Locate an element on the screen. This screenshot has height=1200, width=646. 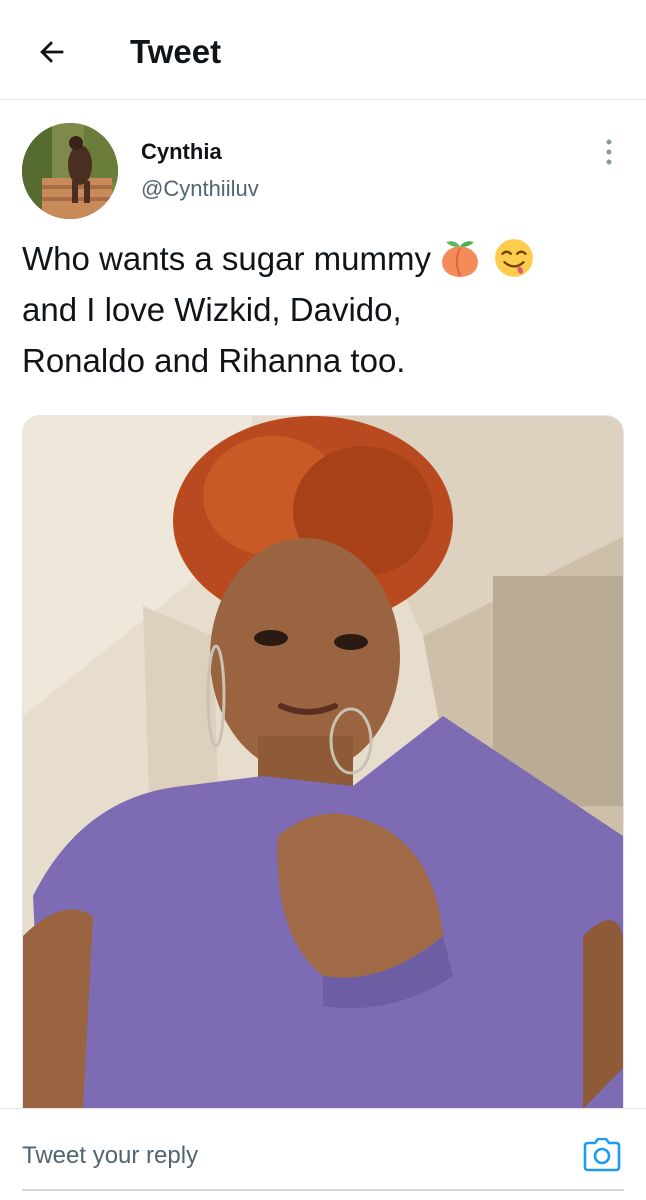
arrow-left-icon is located at coordinates (52, 52).